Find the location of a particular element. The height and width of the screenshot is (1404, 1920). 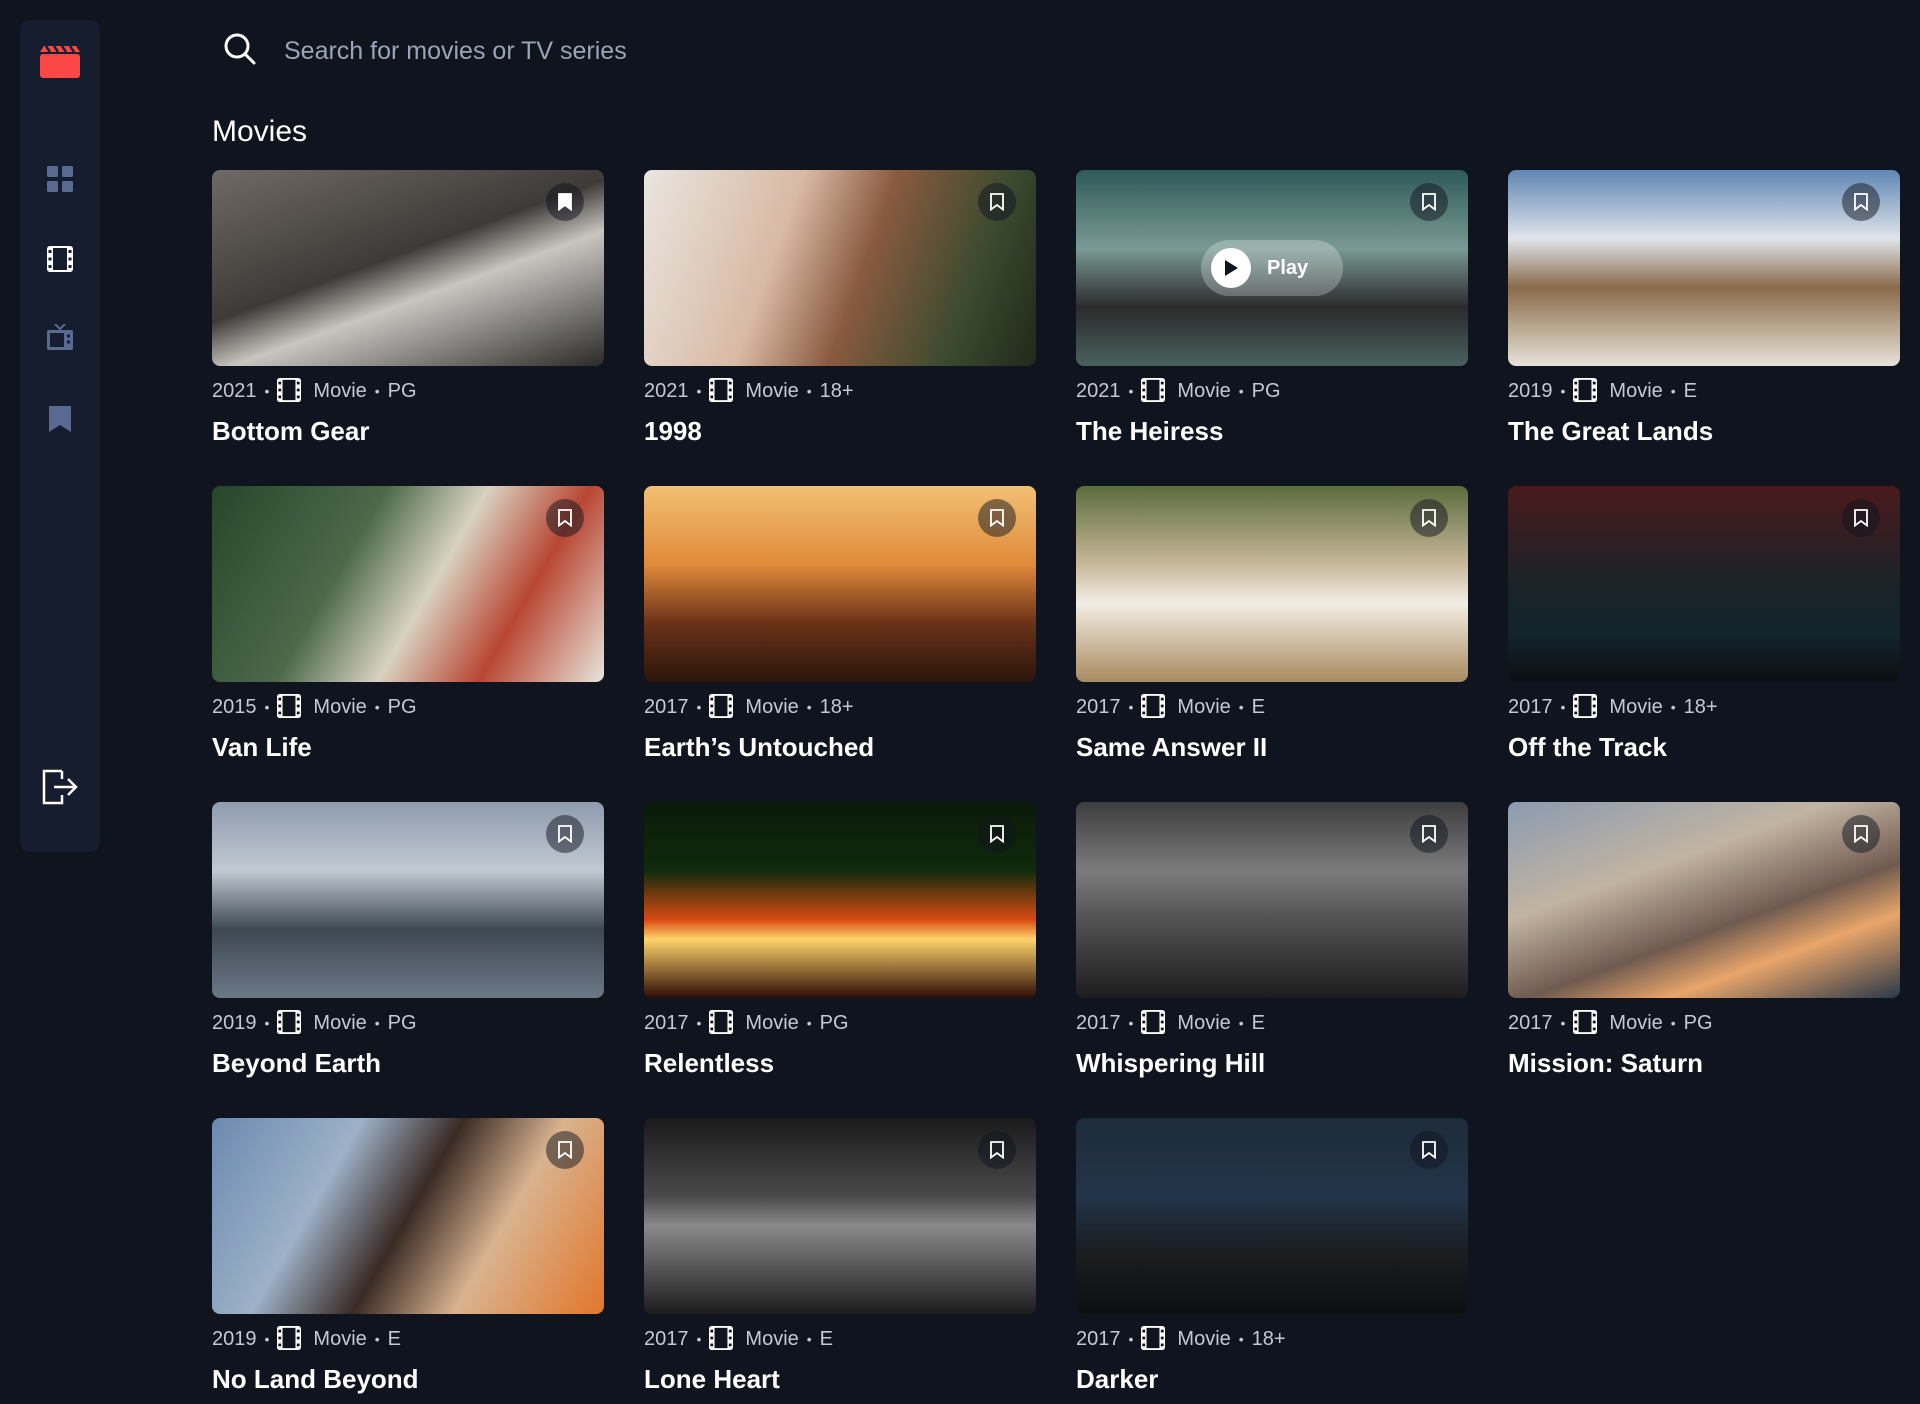

movie-meta: 2021 • Movie • PG is located at coordinates (408, 391).